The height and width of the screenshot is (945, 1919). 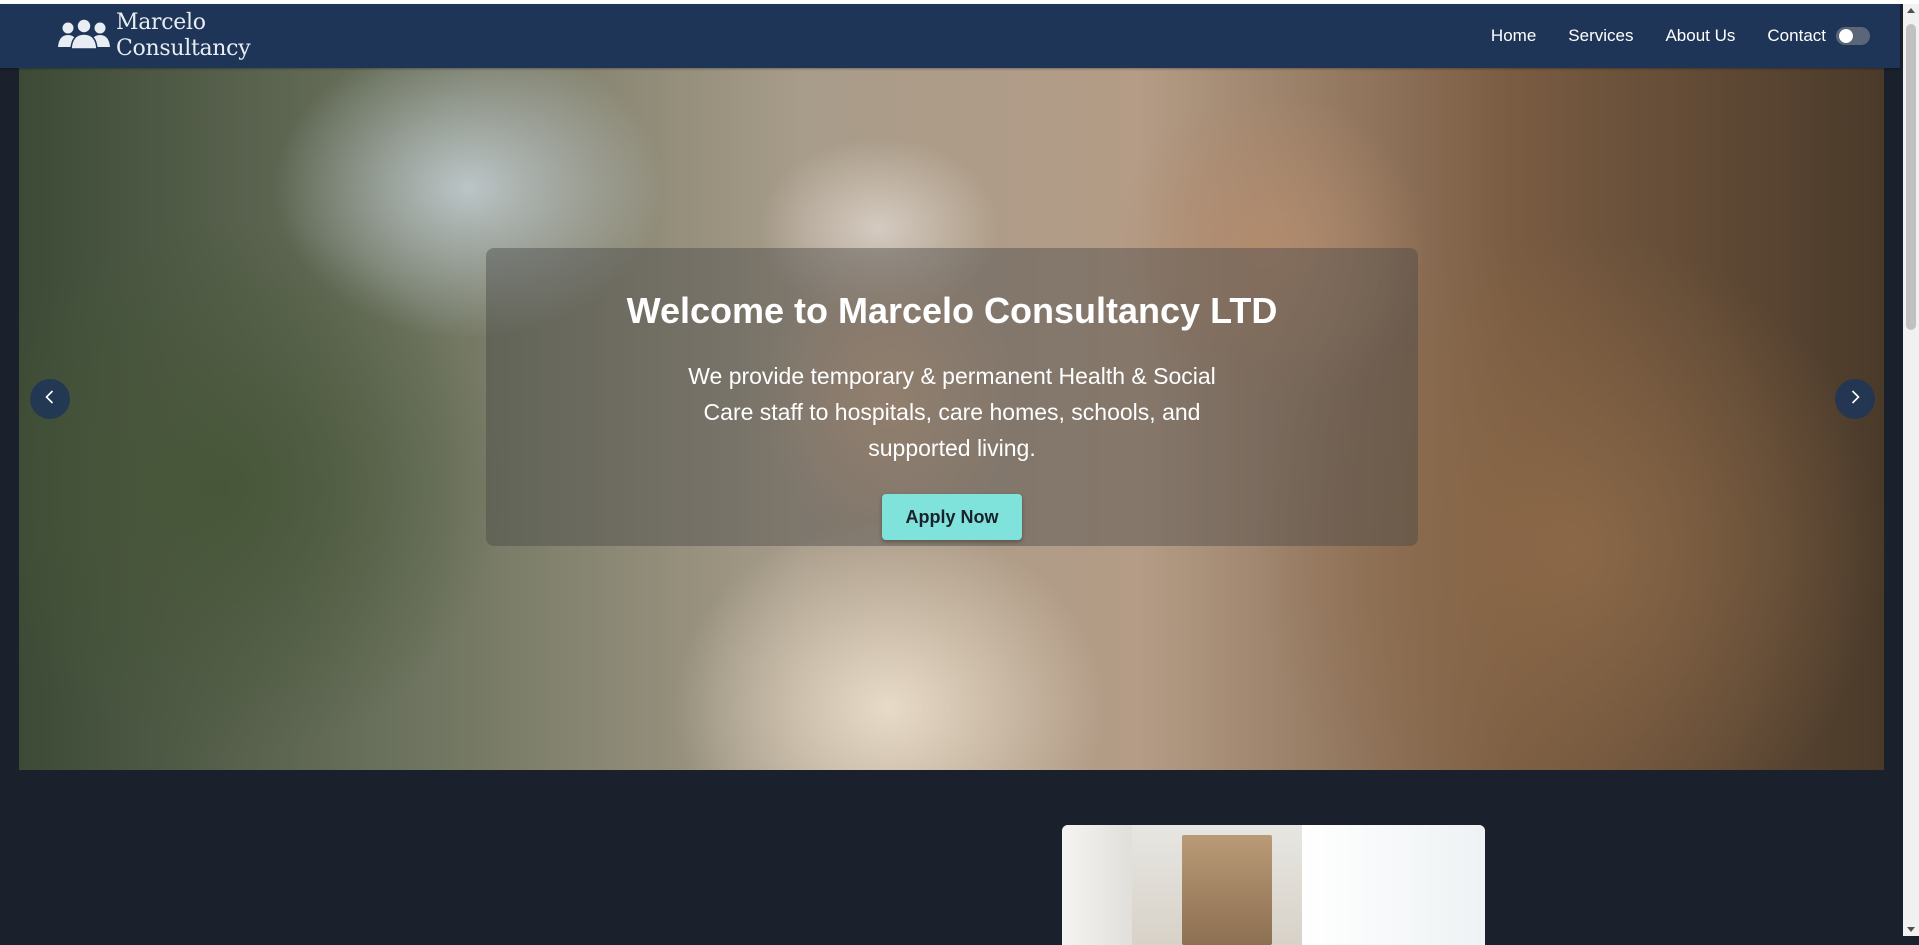 I want to click on brand-name-line2: Consultancy, so click(x=183, y=48).